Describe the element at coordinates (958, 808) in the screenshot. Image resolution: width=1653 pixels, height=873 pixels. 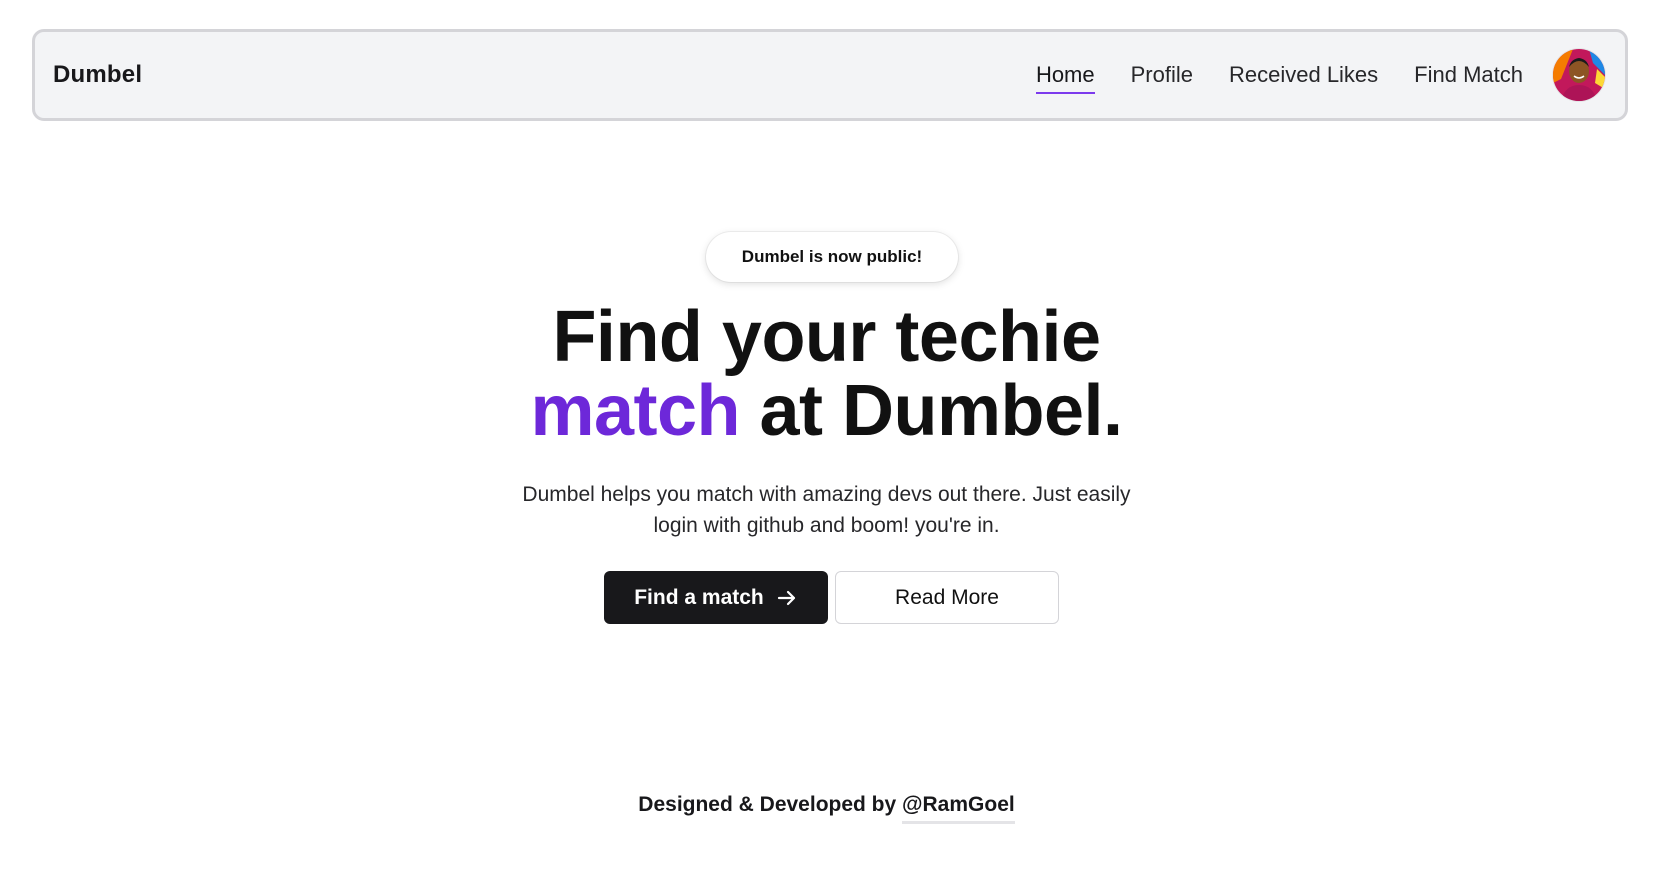
I see `author-handle-link: @RamGoel` at that location.